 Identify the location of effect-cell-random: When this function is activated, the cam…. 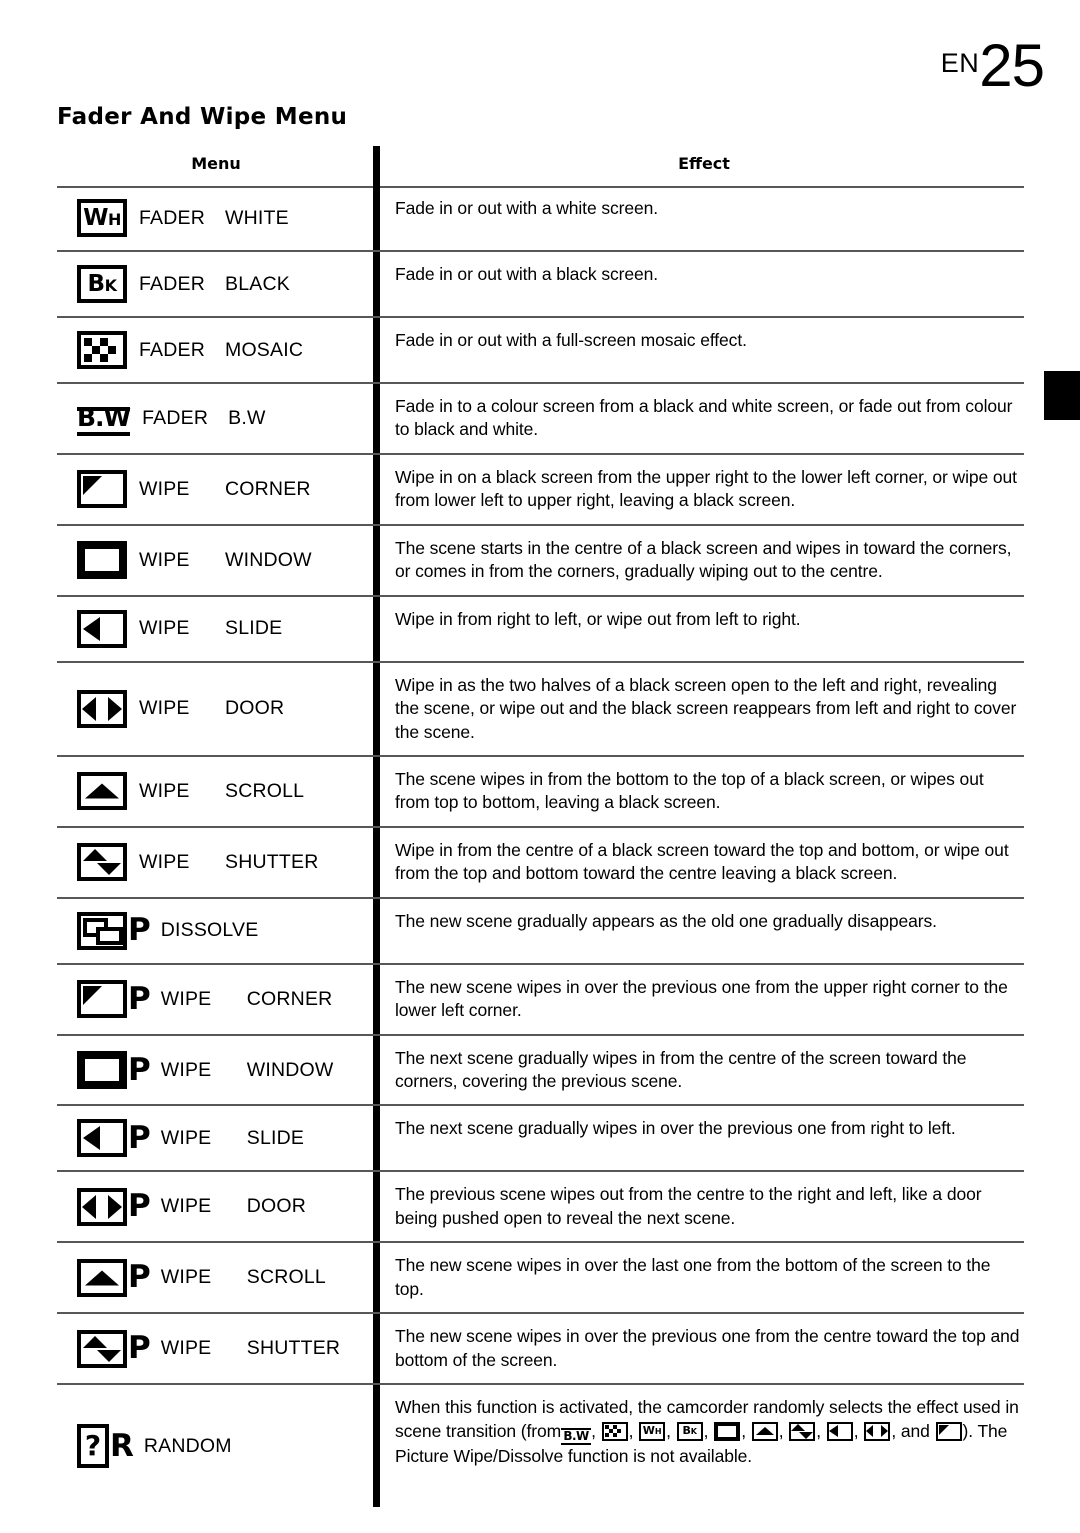
(698, 1446).